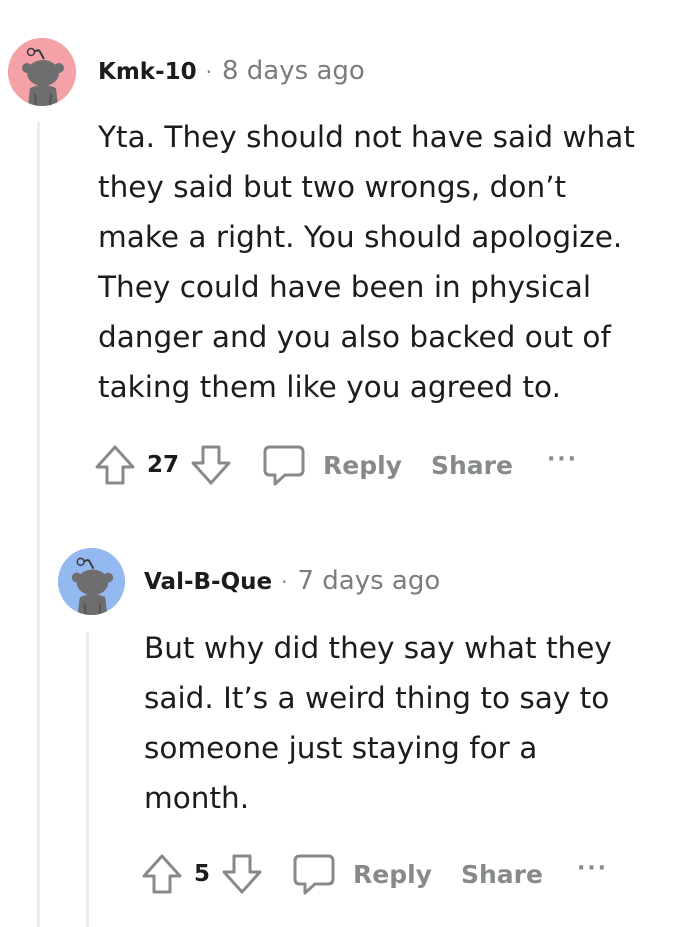 The height and width of the screenshot is (927, 700). I want to click on username: Kmk-10, so click(147, 72).